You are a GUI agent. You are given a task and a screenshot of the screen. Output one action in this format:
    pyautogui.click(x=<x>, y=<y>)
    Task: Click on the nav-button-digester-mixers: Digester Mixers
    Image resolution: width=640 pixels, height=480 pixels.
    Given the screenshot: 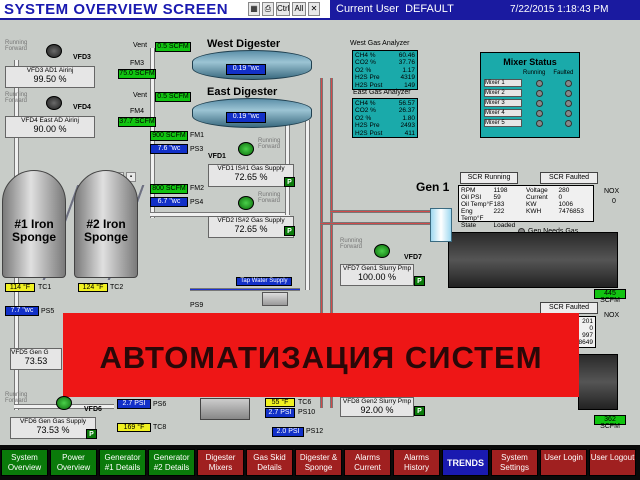 What is the action you would take?
    pyautogui.click(x=220, y=462)
    